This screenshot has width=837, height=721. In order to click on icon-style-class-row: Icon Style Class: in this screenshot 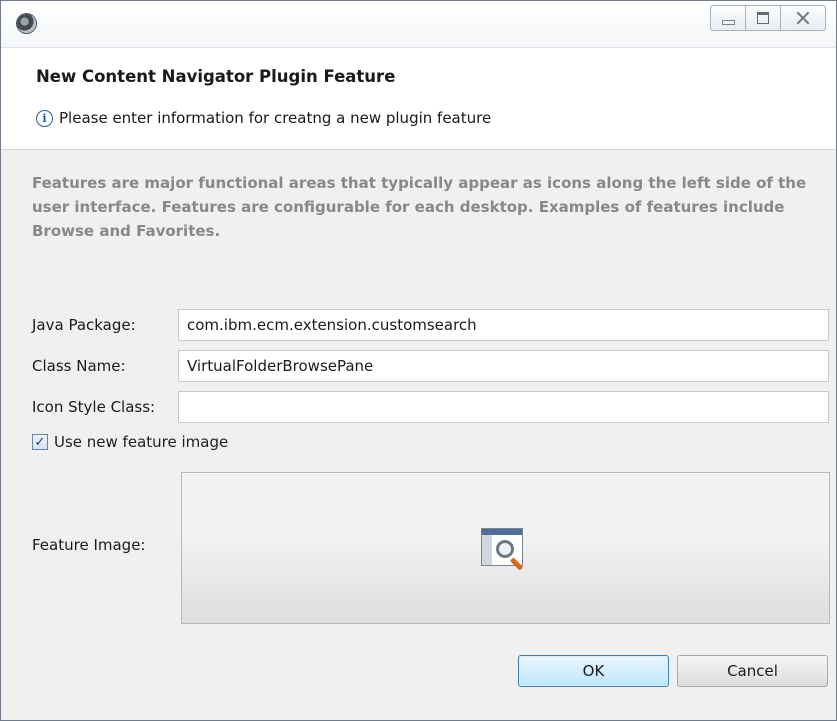, I will do `click(105, 407)`.